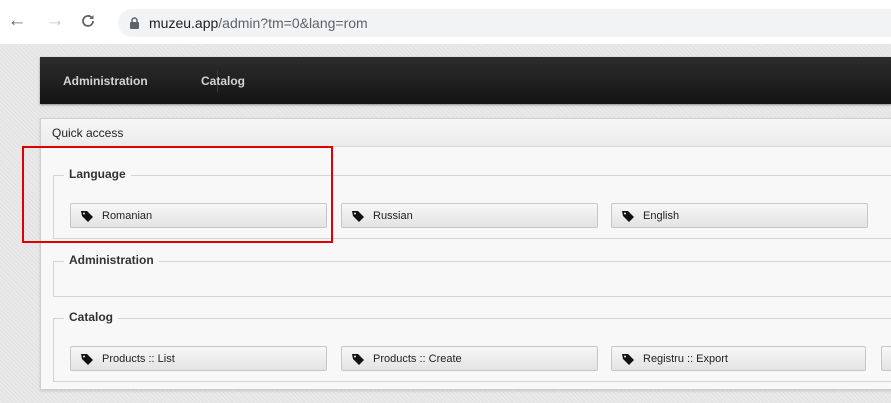 The image size is (891, 403). What do you see at coordinates (469, 358) in the screenshot?
I see `products-create-button: Products :: Create` at bounding box center [469, 358].